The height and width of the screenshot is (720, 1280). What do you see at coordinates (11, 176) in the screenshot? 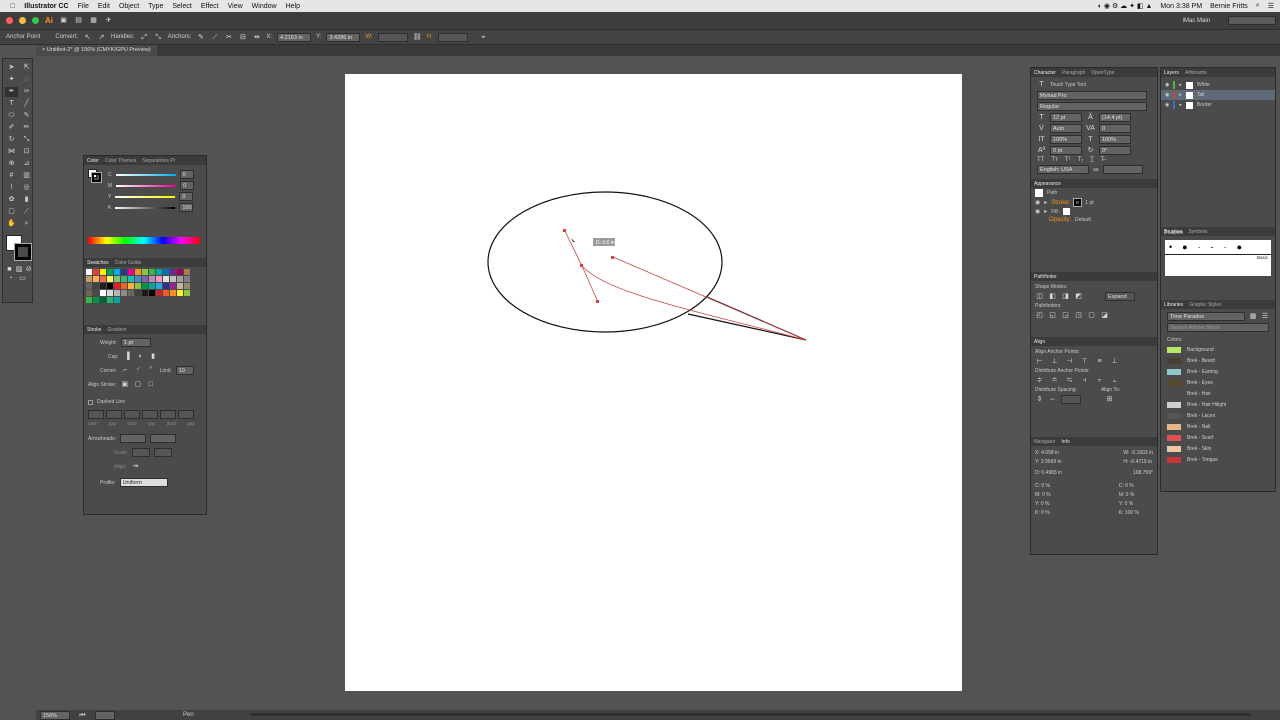
I see `mesh-tool-icon: #` at bounding box center [11, 176].